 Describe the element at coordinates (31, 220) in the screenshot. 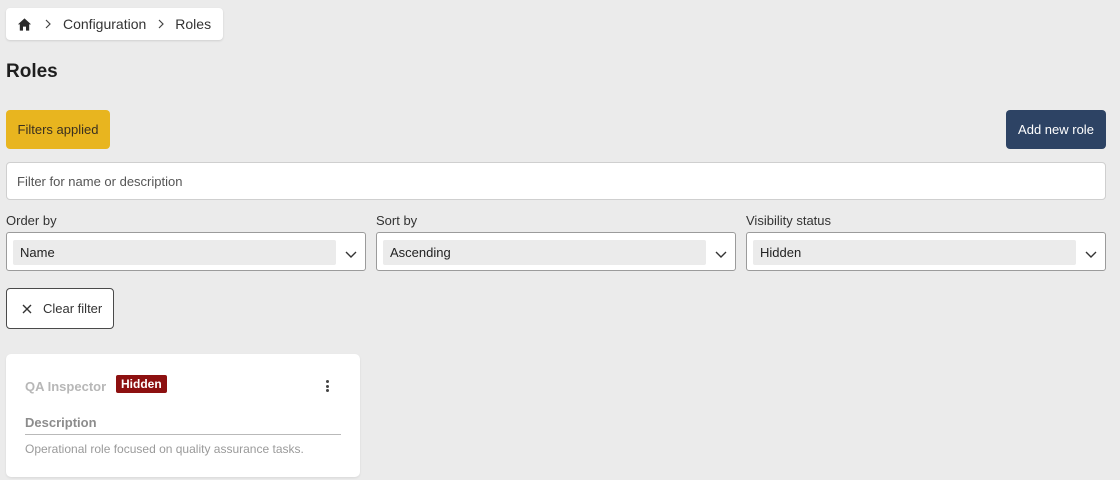

I see `order-by-label: Order by` at that location.